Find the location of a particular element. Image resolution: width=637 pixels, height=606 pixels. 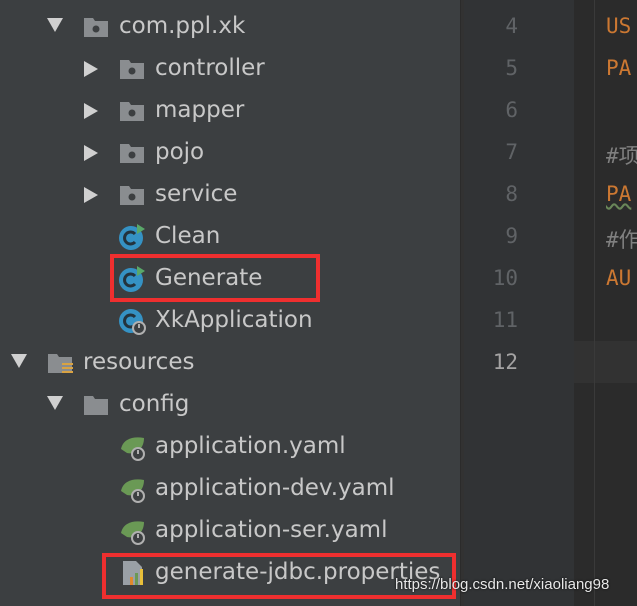

line-number: 11 is located at coordinates (505, 320).